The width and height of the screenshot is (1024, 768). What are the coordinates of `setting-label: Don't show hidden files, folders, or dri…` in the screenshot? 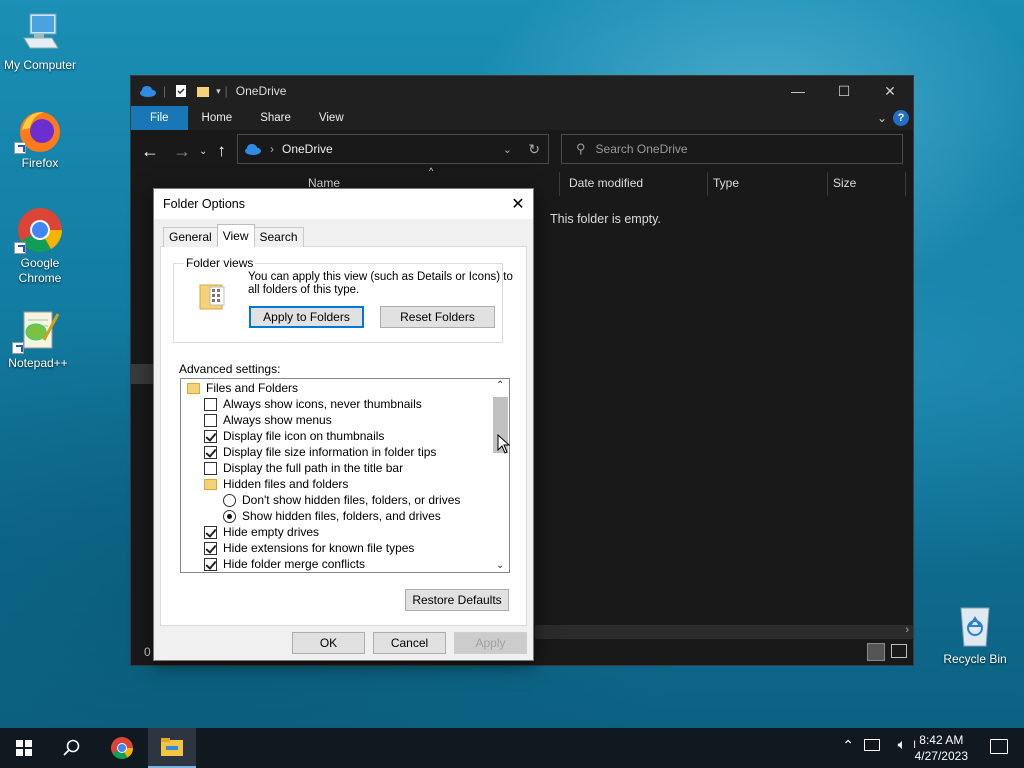 It's located at (351, 500).